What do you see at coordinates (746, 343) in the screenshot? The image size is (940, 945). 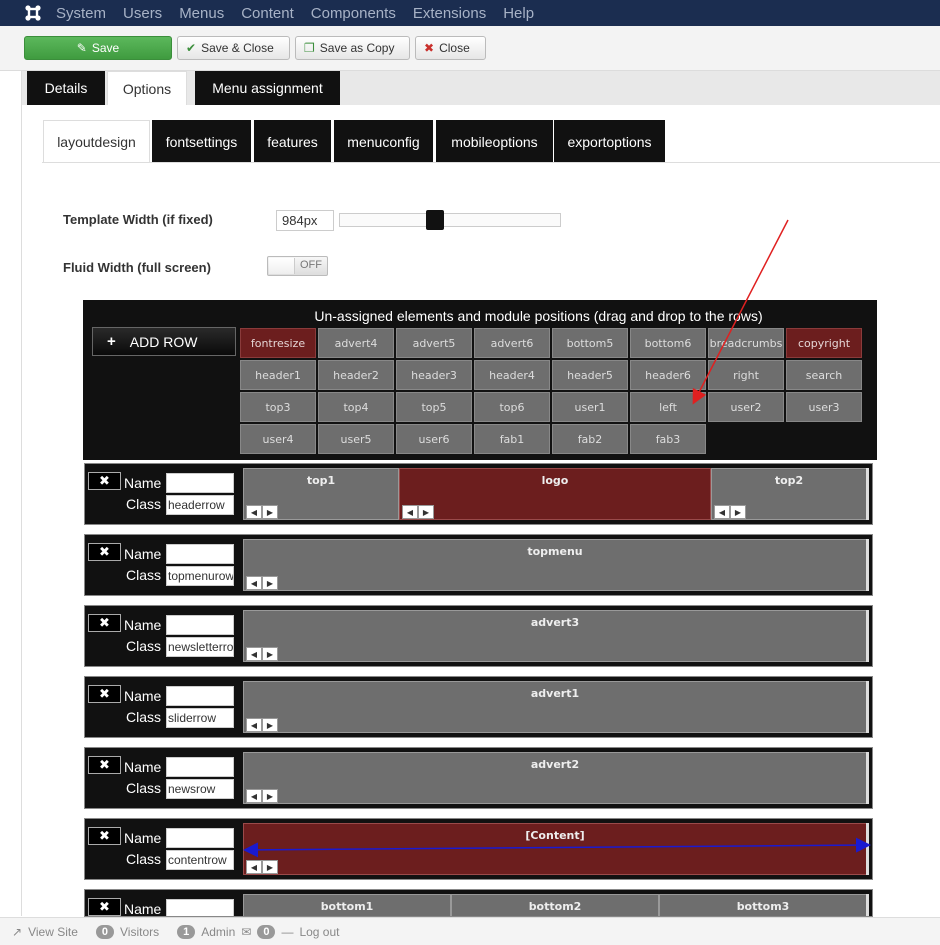 I see `module-chip: breadcrumbs` at bounding box center [746, 343].